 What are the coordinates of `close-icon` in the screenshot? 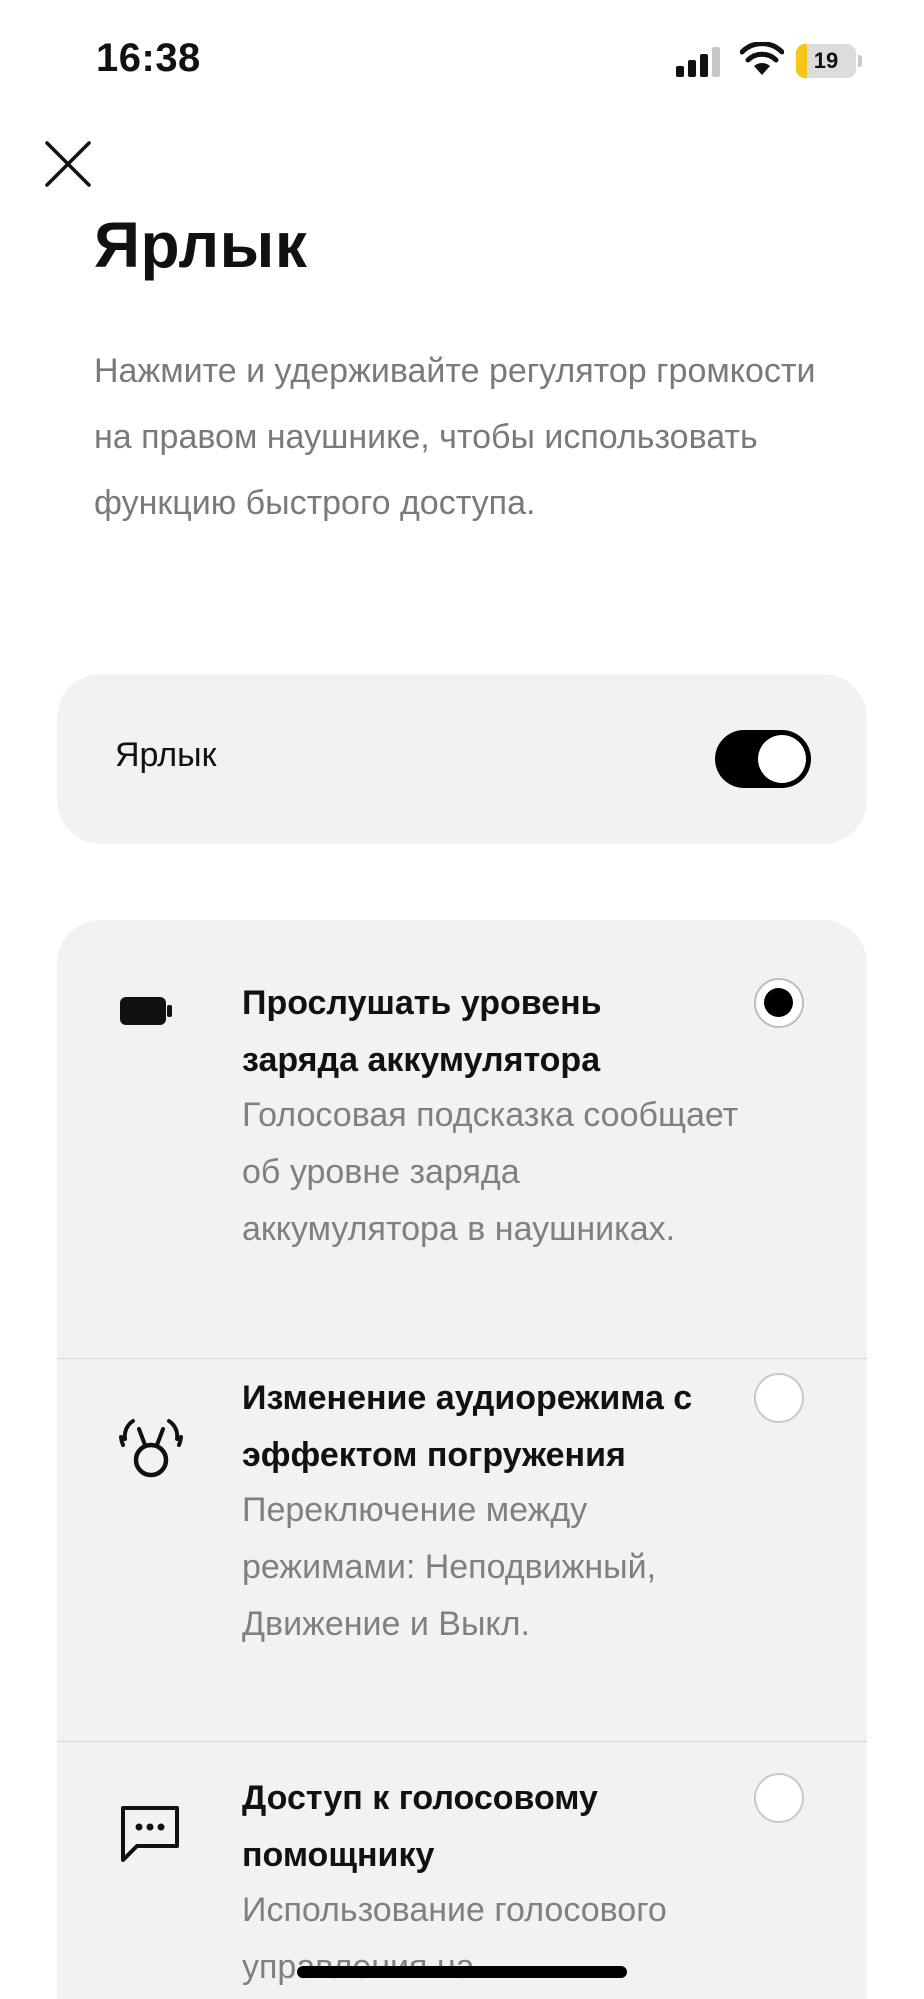 It's located at (68, 164).